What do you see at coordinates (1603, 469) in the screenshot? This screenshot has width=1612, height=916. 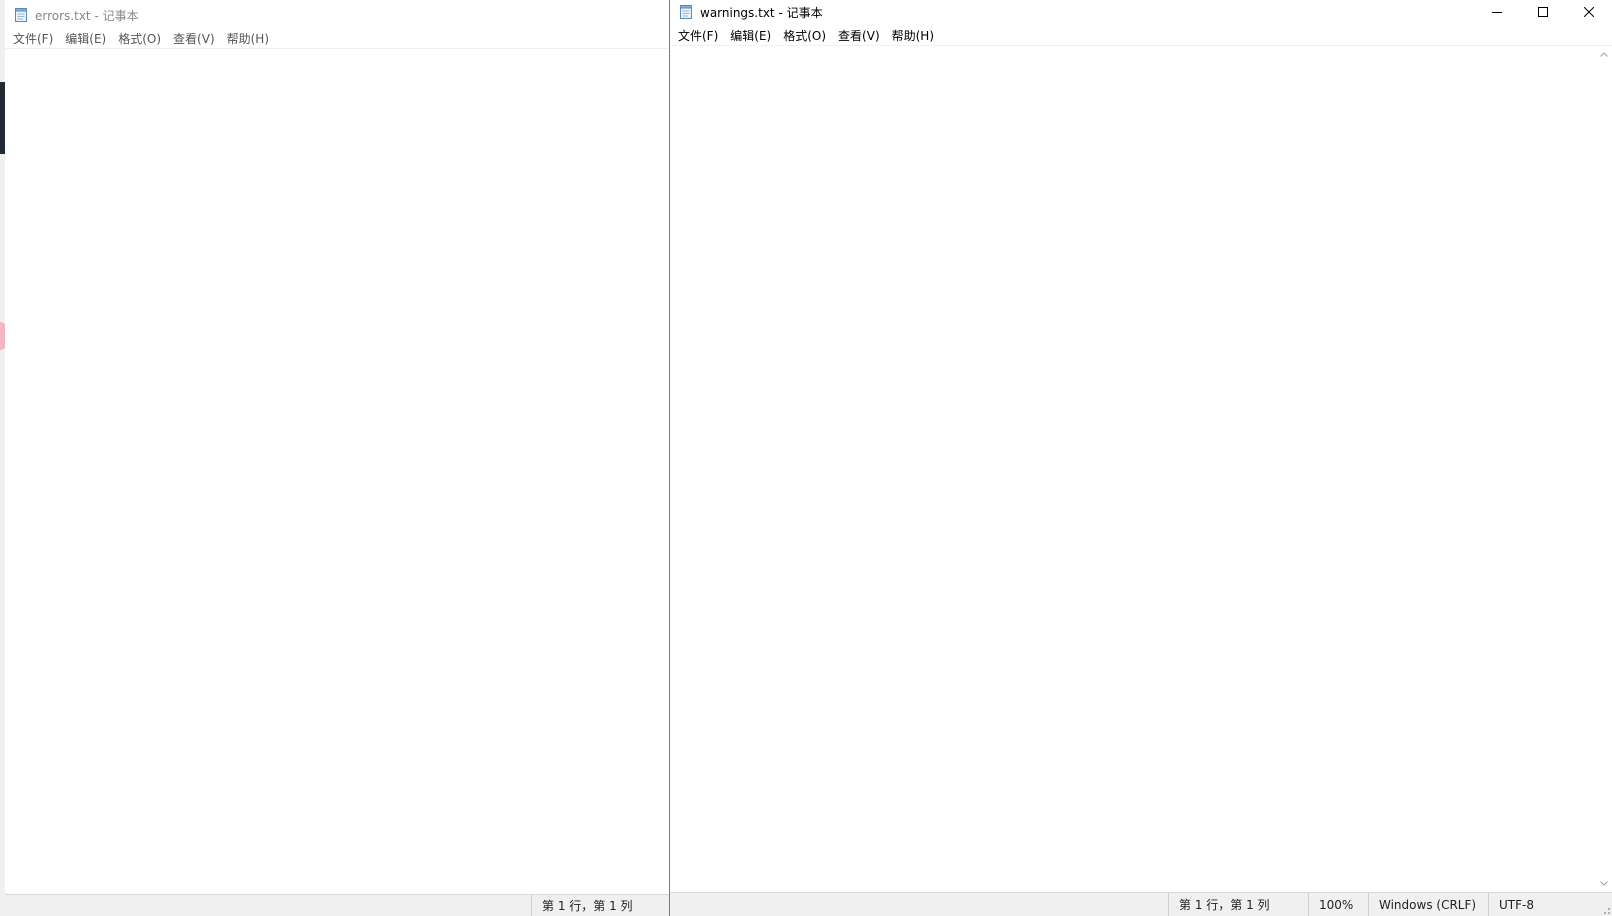 I see `vertical-scrollbar` at bounding box center [1603, 469].